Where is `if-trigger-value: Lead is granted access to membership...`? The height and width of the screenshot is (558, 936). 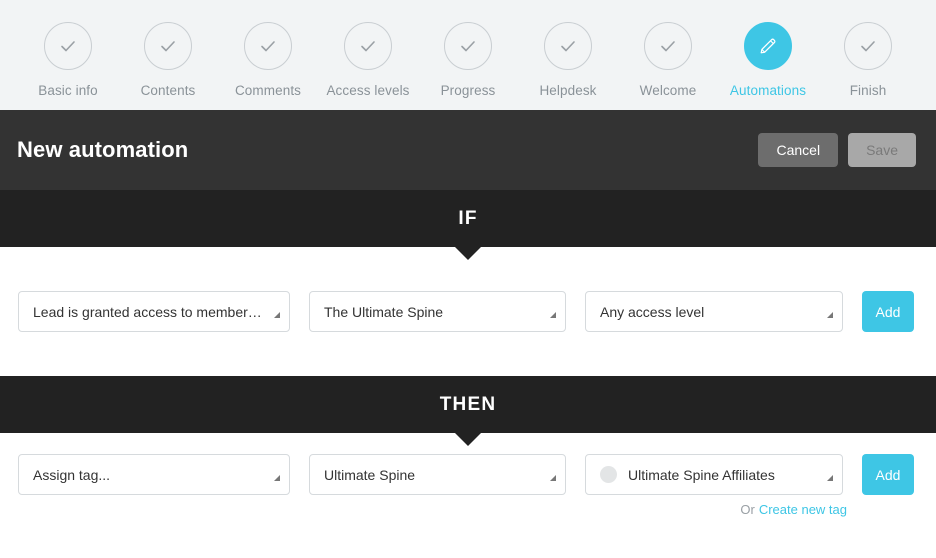
if-trigger-value: Lead is granted access to membership... is located at coordinates (148, 311).